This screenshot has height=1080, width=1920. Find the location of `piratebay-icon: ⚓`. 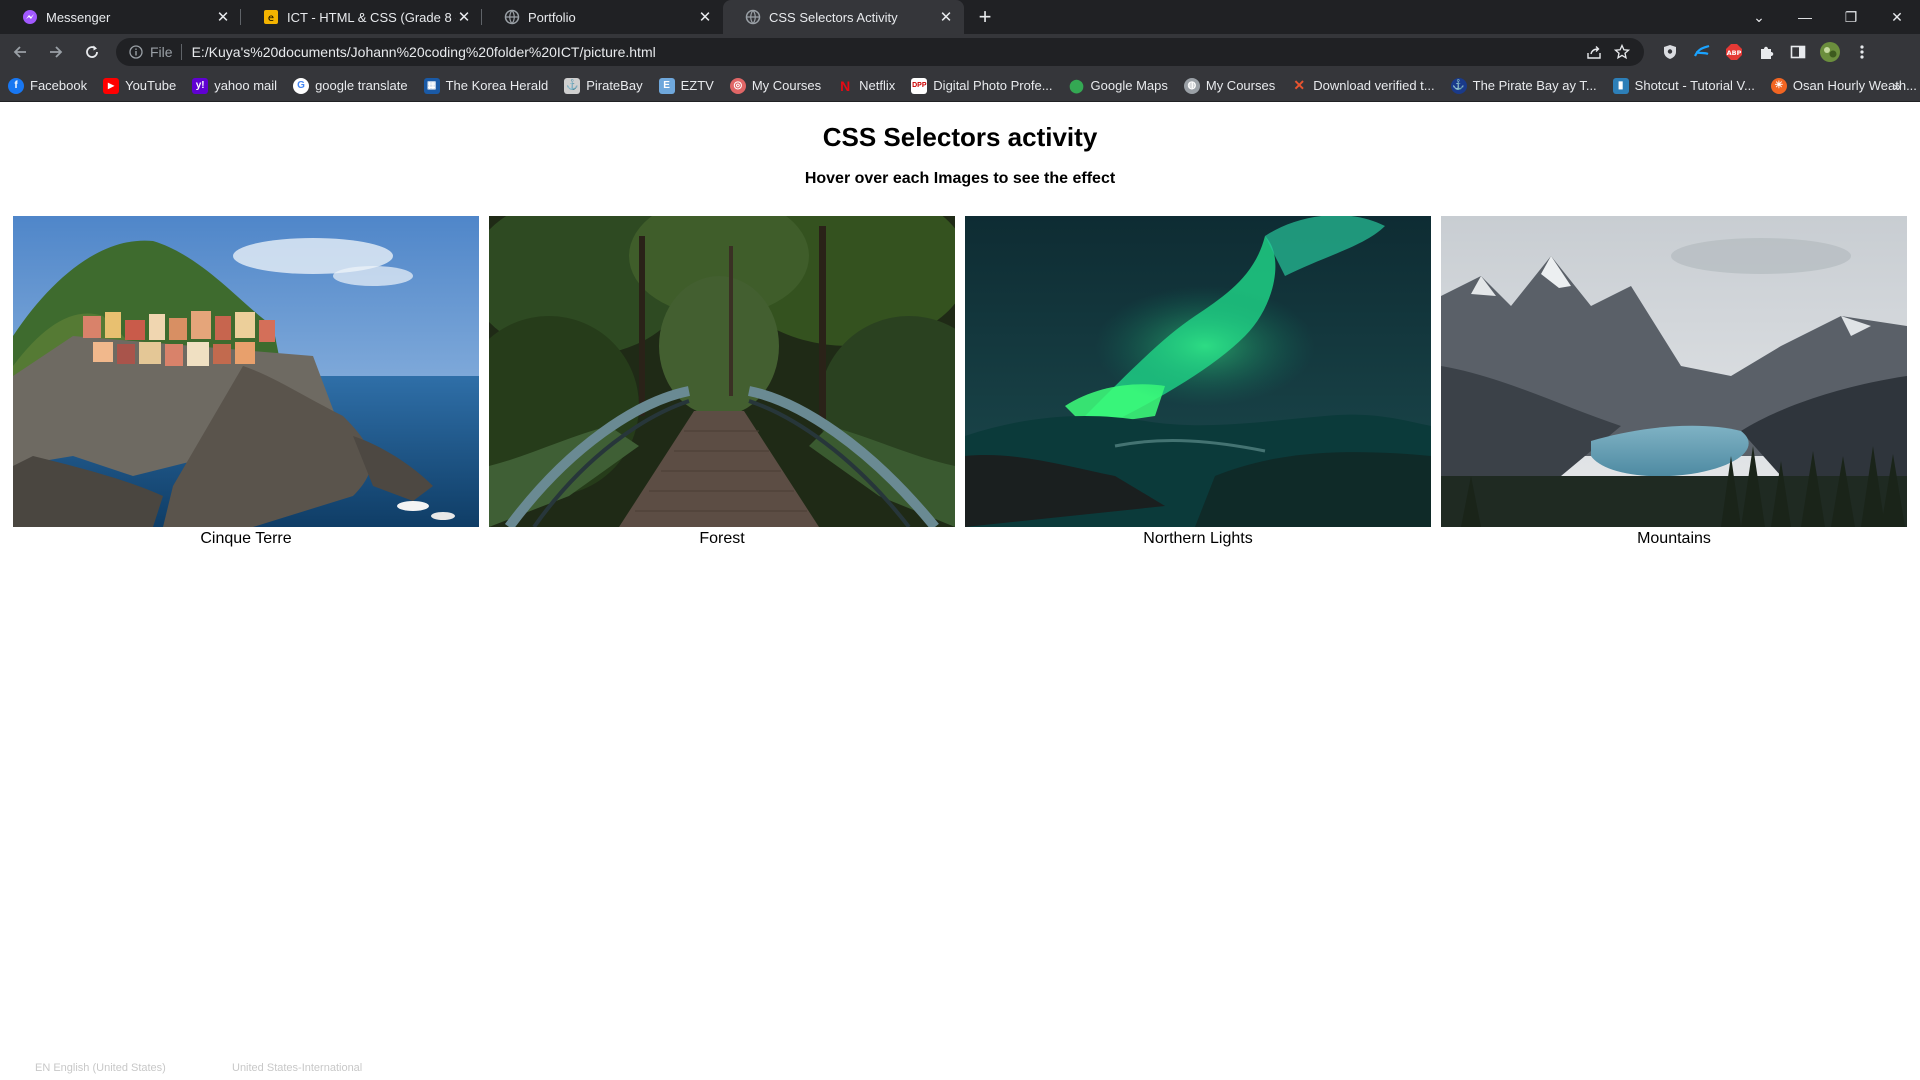

piratebay-icon: ⚓ is located at coordinates (572, 85).